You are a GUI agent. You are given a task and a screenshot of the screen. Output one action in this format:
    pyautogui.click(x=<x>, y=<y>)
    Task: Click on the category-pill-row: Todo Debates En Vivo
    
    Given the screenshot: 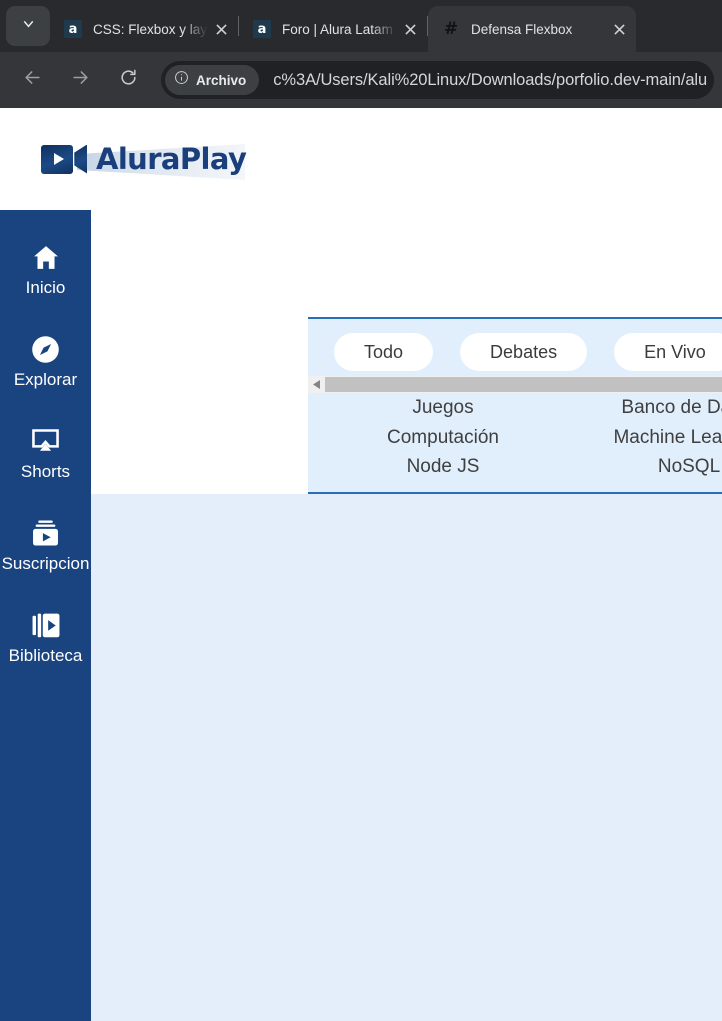 What is the action you would take?
    pyautogui.click(x=515, y=345)
    